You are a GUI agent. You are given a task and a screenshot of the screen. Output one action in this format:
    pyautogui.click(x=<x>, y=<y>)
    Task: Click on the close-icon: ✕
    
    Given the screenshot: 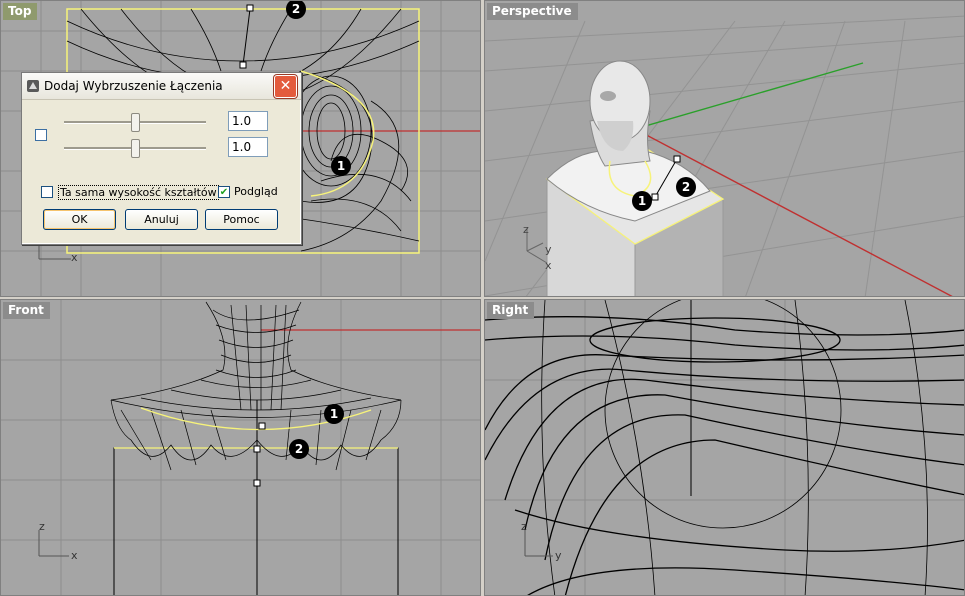 What is the action you would take?
    pyautogui.click(x=285, y=86)
    